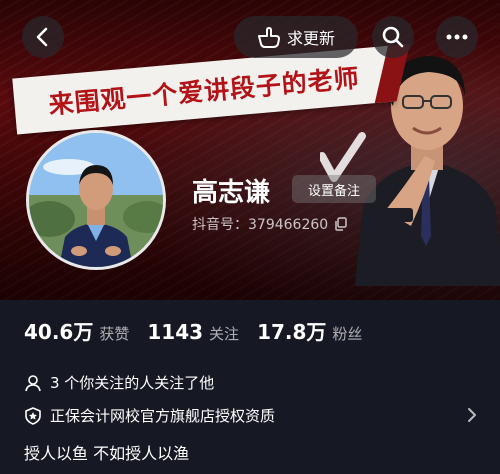  What do you see at coordinates (224, 334) in the screenshot?
I see `following-label: 关注` at bounding box center [224, 334].